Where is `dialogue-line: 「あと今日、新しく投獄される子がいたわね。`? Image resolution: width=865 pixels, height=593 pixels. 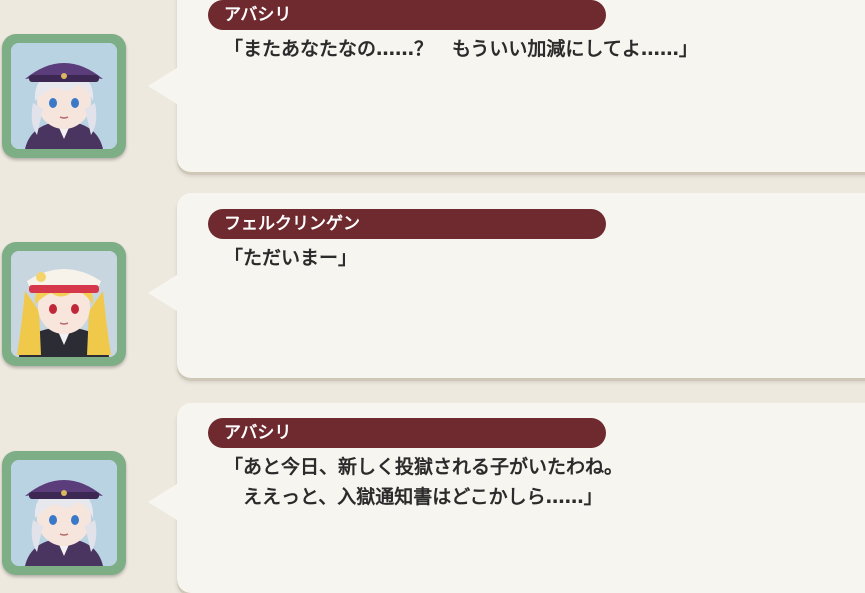
dialogue-line: 「あと今日、新しく投獄される子がいたわね。 is located at coordinates (424, 467).